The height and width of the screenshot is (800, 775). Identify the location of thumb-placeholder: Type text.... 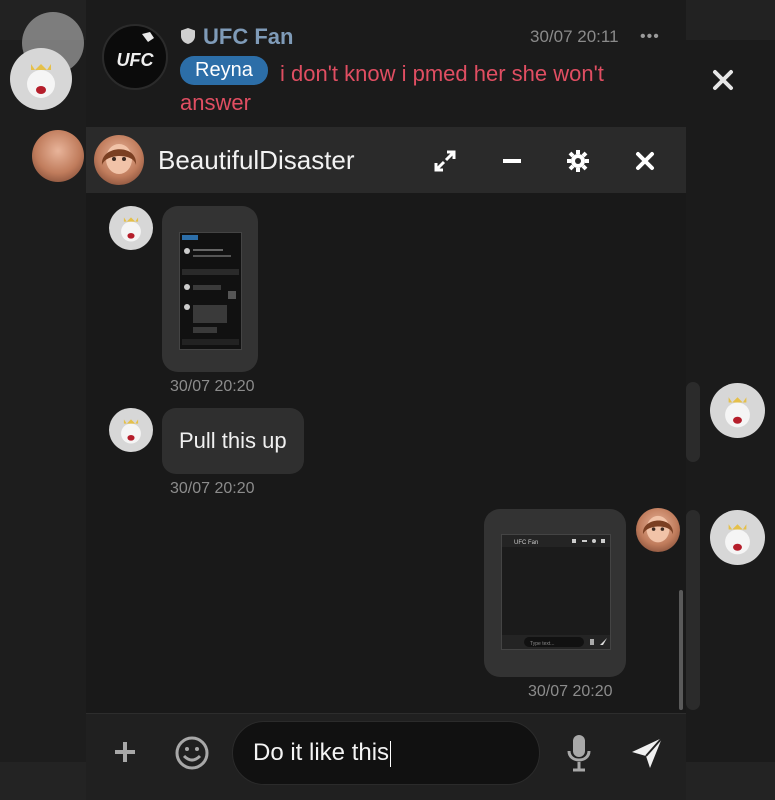
(542, 644).